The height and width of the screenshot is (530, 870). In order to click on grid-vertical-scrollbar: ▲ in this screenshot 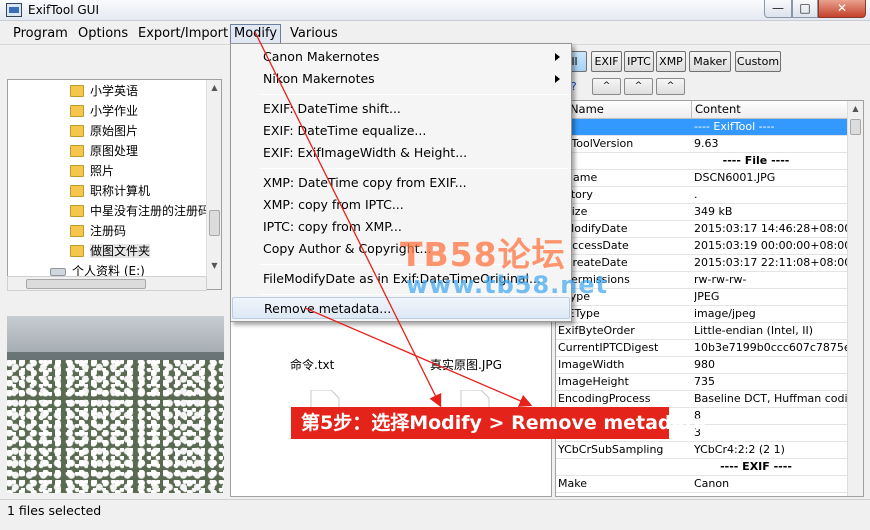, I will do `click(855, 298)`.